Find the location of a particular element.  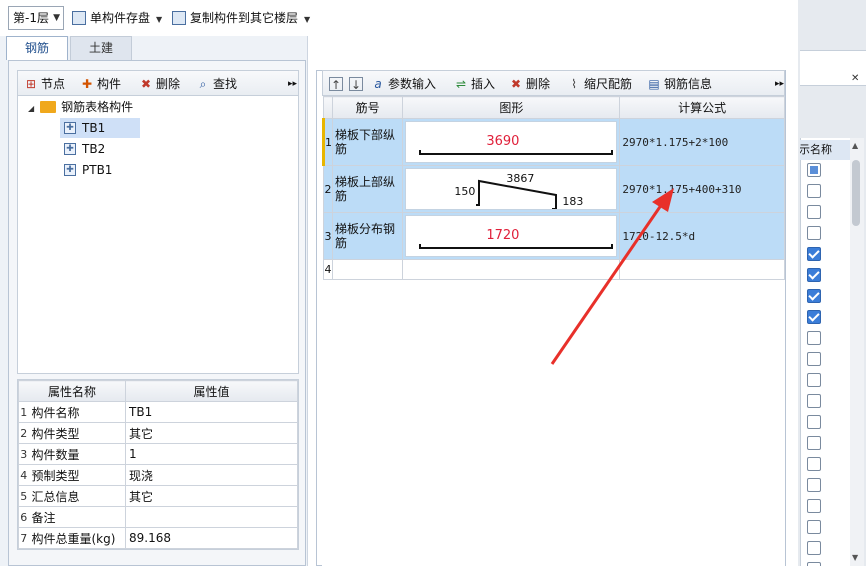

table-row: 2 构件类型 其它 is located at coordinates (158, 433).